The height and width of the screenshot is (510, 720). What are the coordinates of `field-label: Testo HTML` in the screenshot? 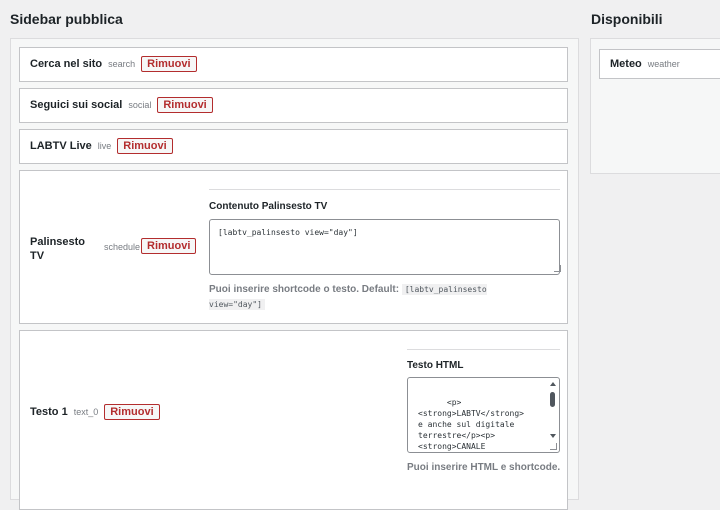 It's located at (435, 365).